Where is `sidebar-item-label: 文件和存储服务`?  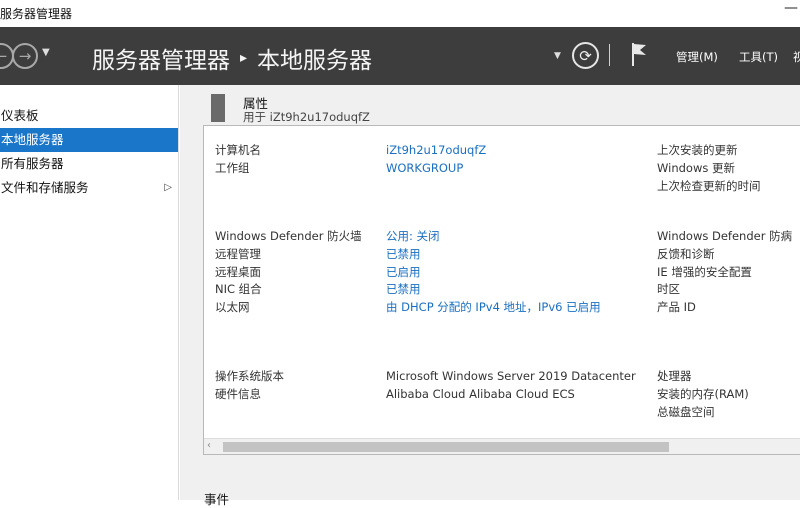
sidebar-item-label: 文件和存储服务 is located at coordinates (45, 187).